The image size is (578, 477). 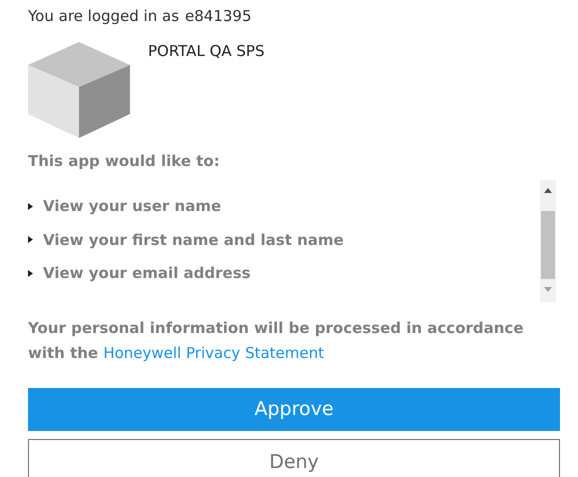 I want to click on permission-item: View your first name and last name, so click(x=193, y=240).